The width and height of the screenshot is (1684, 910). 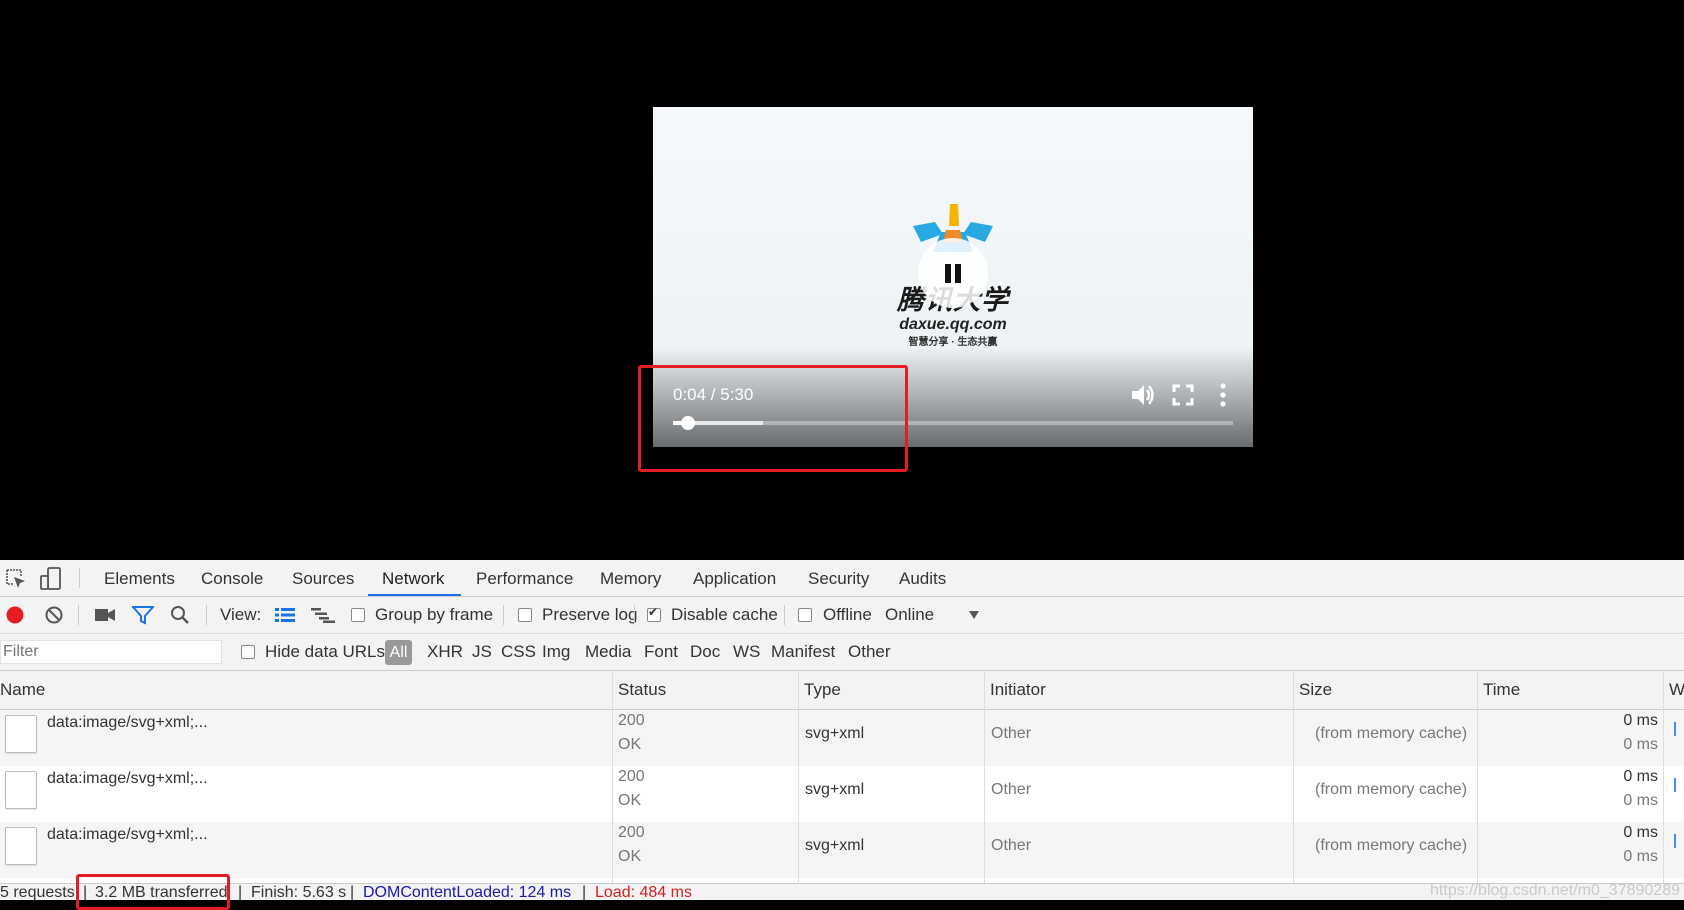 What do you see at coordinates (16, 579) in the screenshot?
I see `inspect-element-icon` at bounding box center [16, 579].